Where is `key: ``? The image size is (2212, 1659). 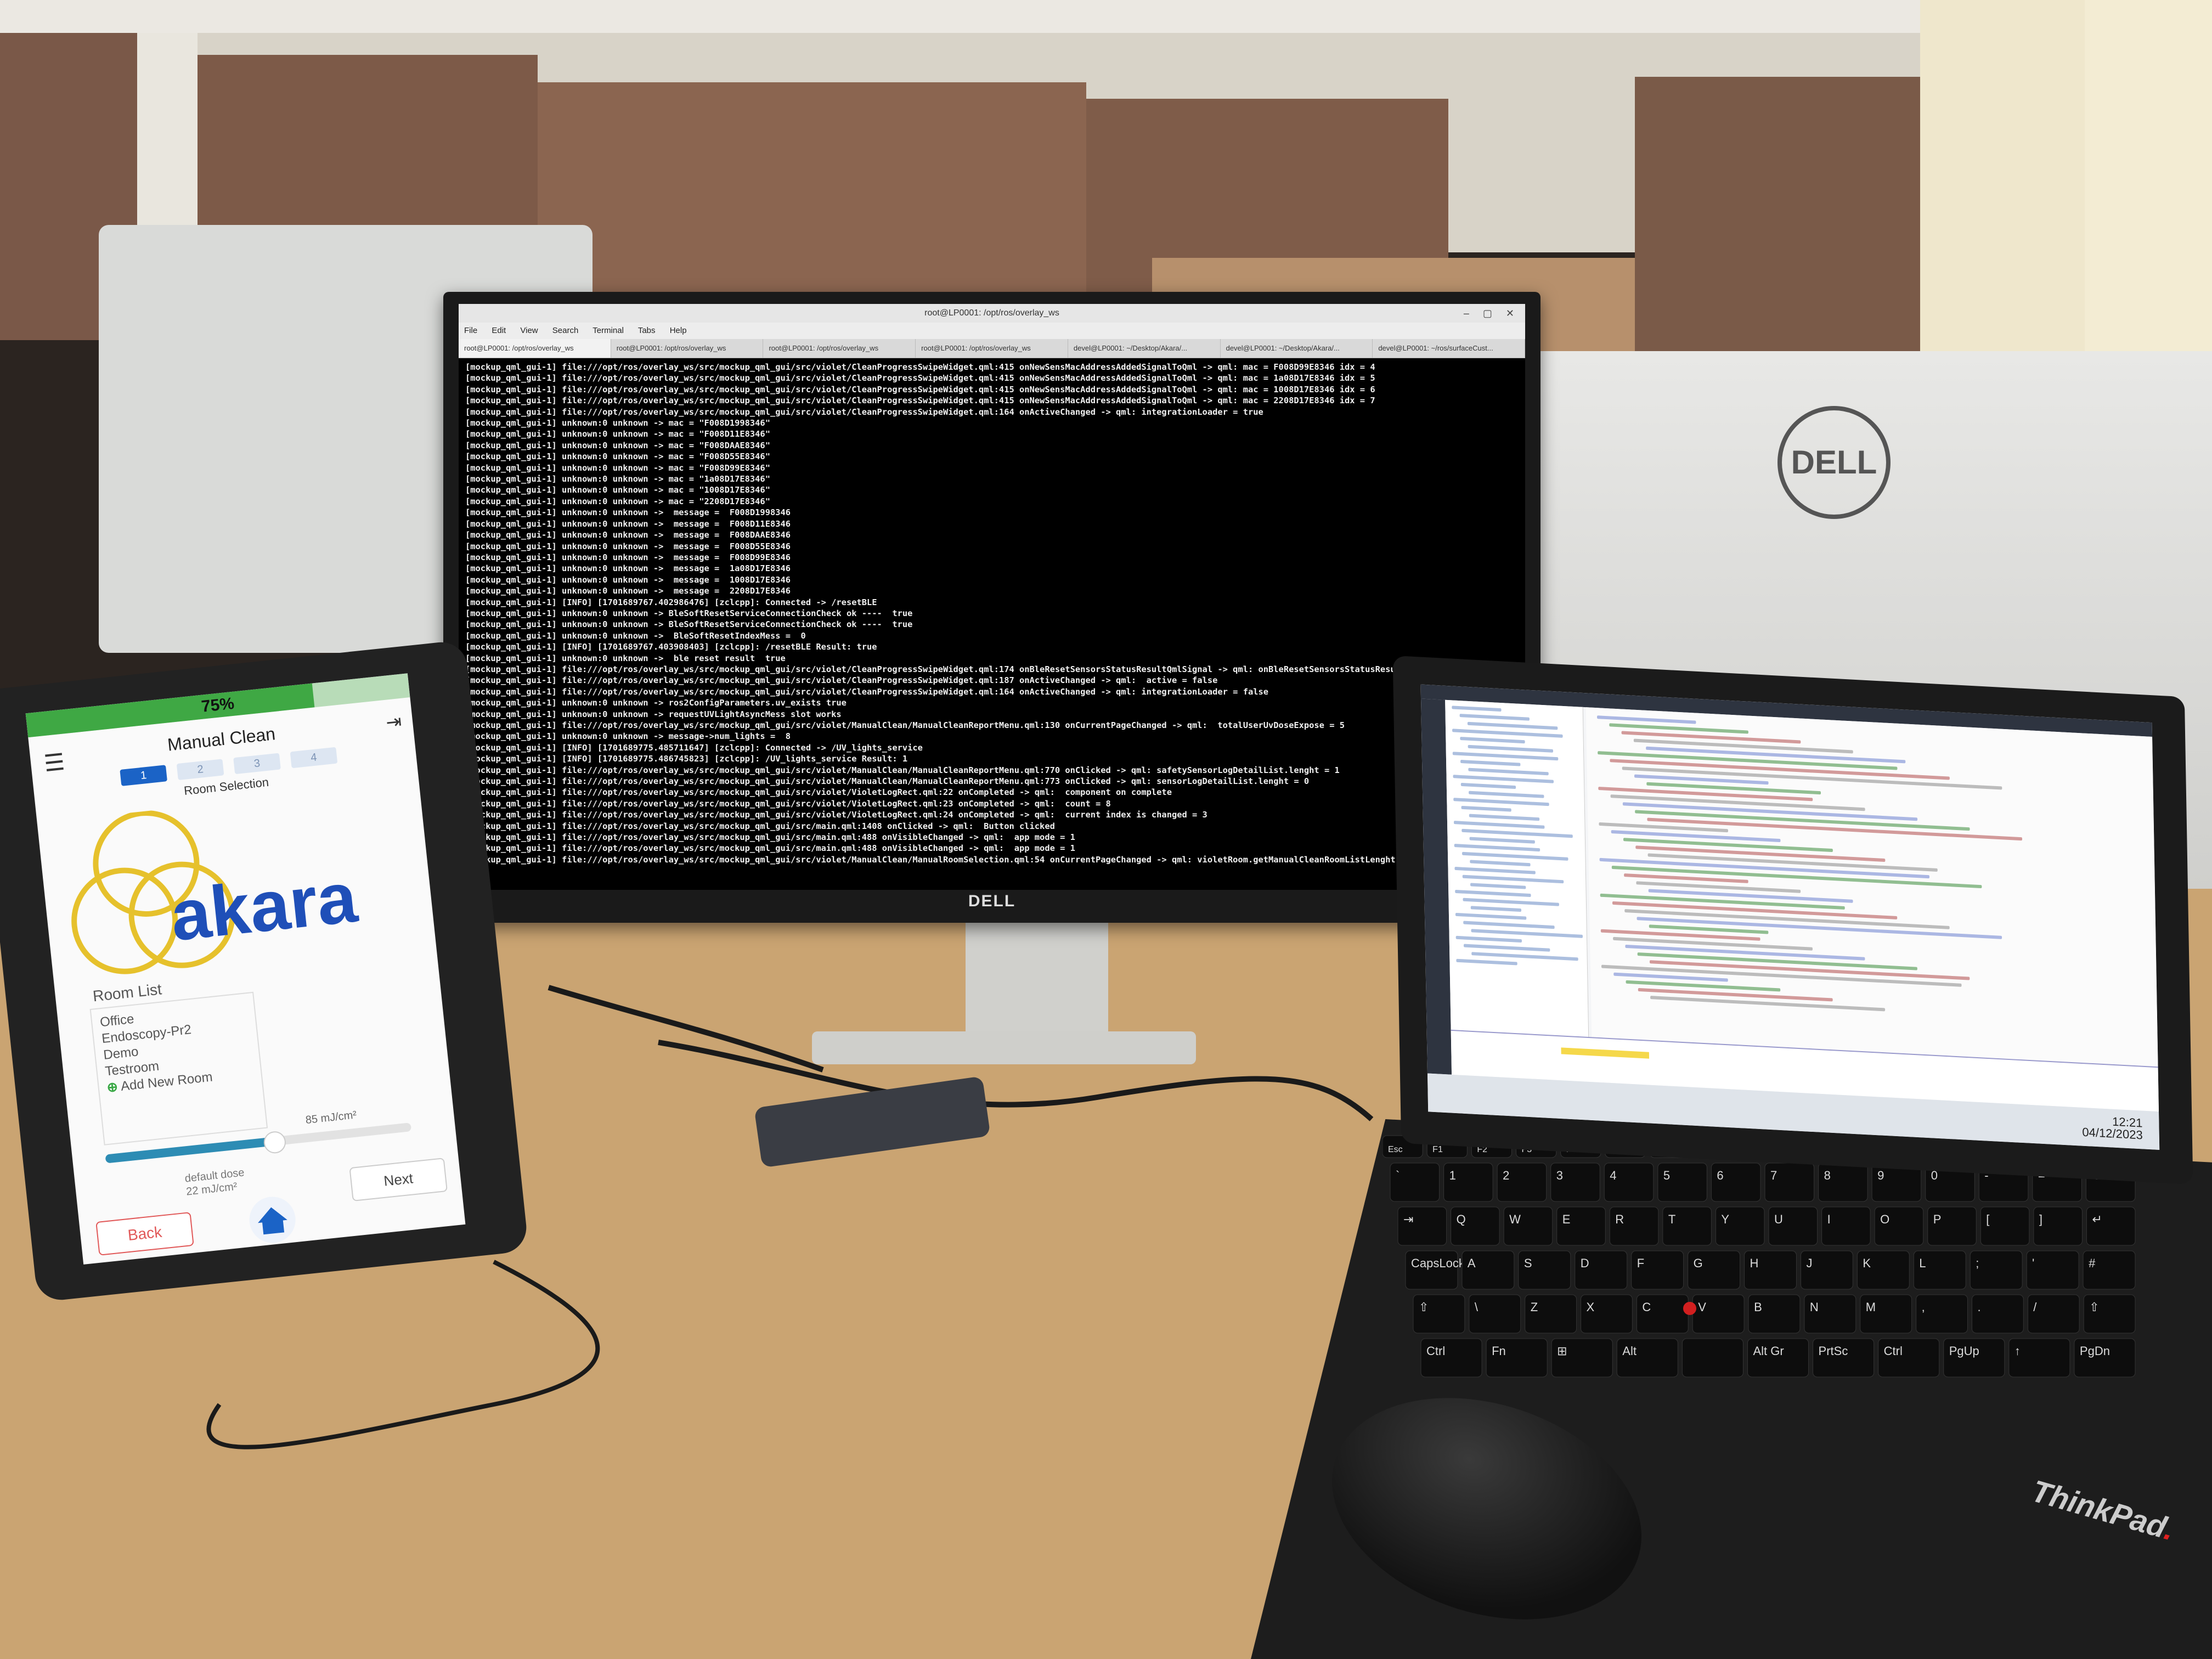 key: ` is located at coordinates (1415, 1183).